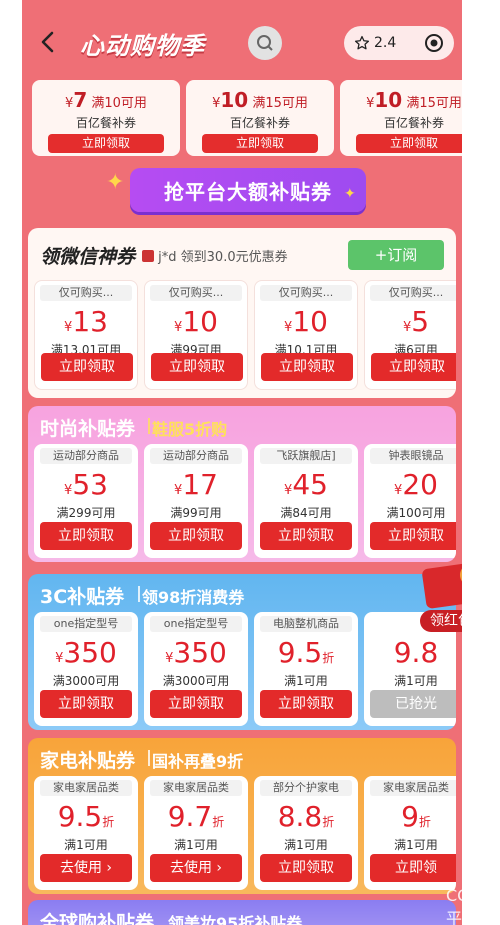 The width and height of the screenshot is (500, 925). What do you see at coordinates (80, 100) in the screenshot?
I see `coupon-amount: 7` at bounding box center [80, 100].